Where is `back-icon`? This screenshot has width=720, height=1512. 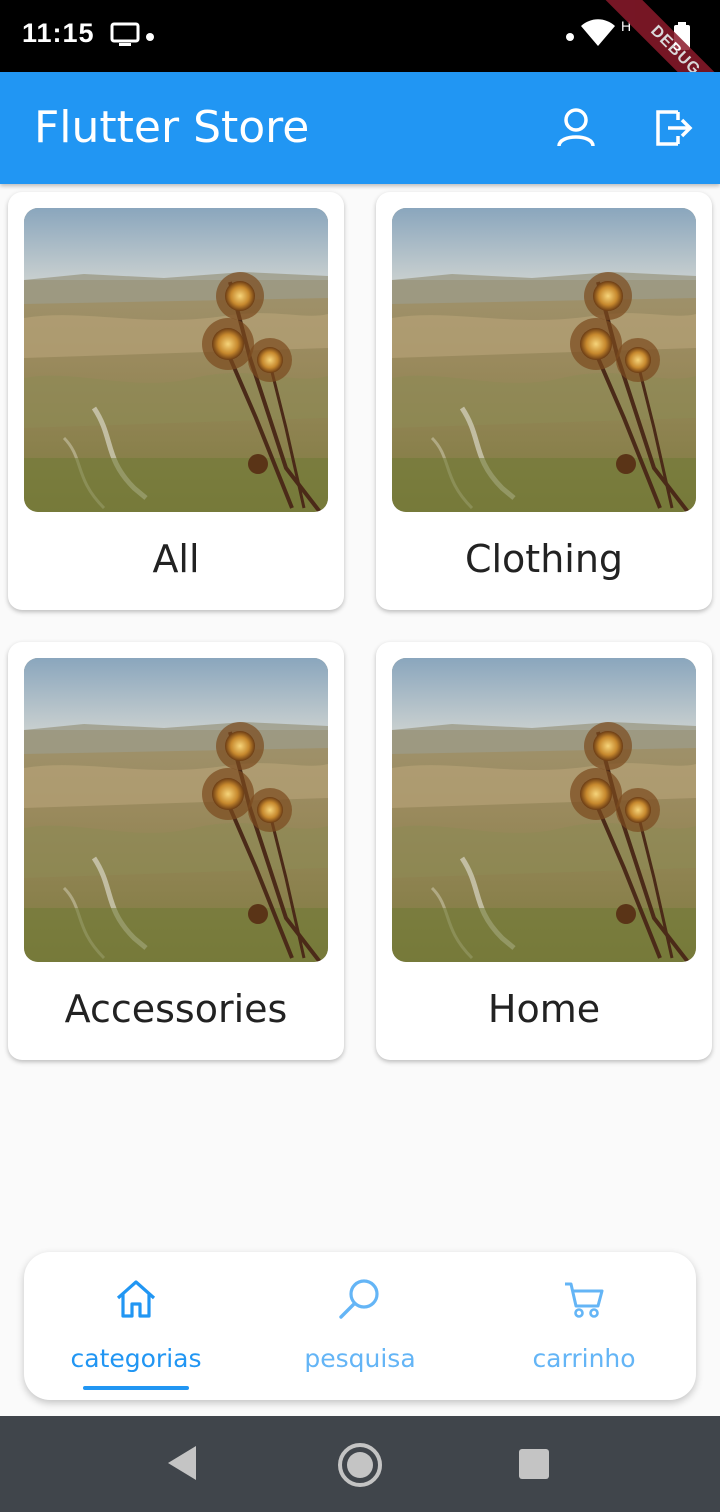
back-icon is located at coordinates (182, 1463).